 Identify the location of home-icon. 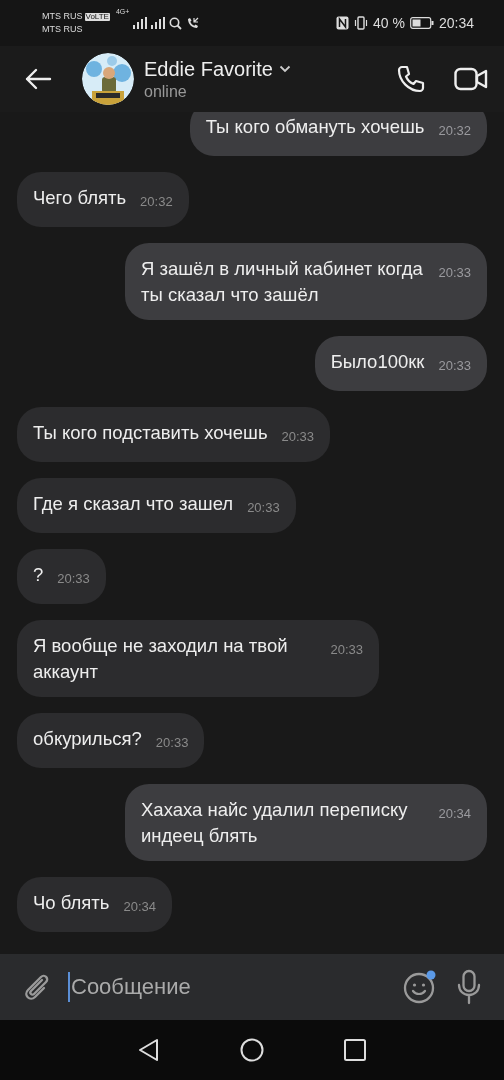
(252, 1050).